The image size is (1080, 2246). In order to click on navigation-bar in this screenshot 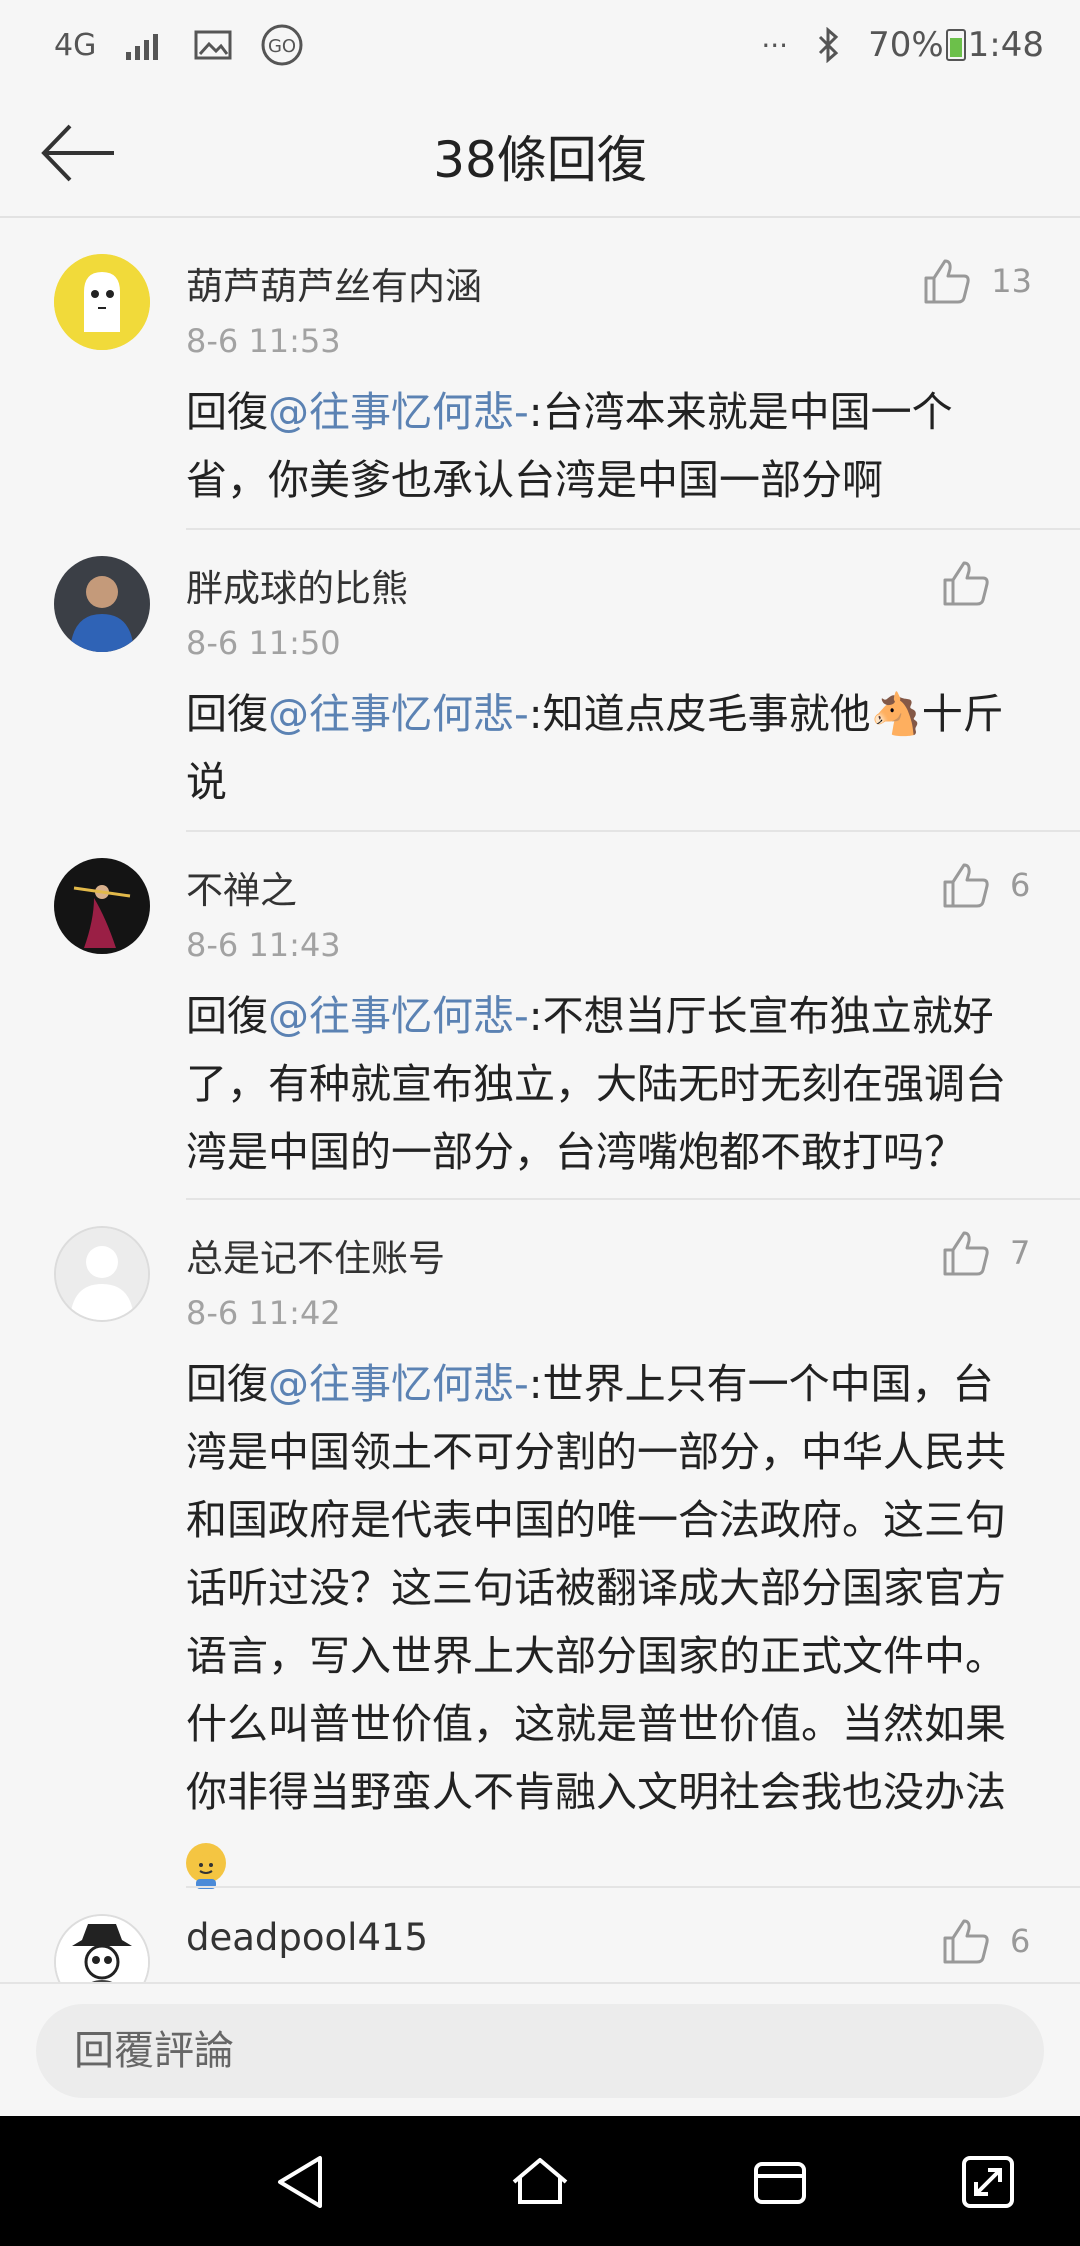, I will do `click(540, 2181)`.